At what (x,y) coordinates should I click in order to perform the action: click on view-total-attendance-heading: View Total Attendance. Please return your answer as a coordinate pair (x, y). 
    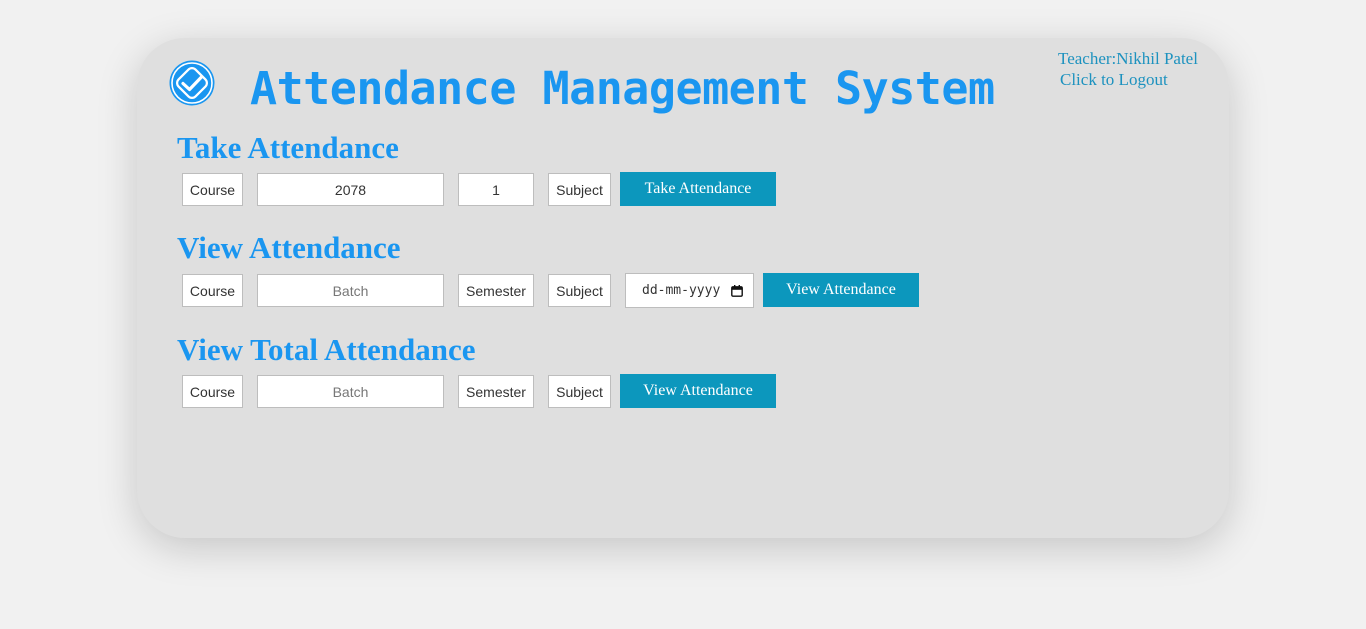
    Looking at the image, I should click on (326, 349).